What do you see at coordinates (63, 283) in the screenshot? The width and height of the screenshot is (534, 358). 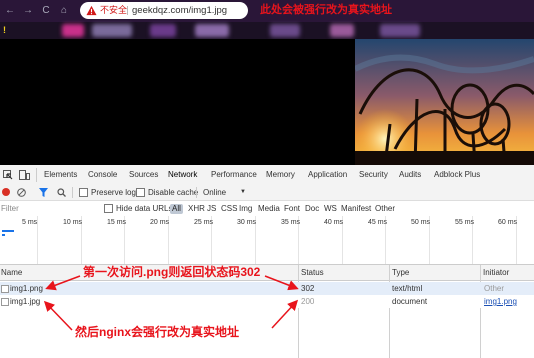 I see `arrow-to-png` at bounding box center [63, 283].